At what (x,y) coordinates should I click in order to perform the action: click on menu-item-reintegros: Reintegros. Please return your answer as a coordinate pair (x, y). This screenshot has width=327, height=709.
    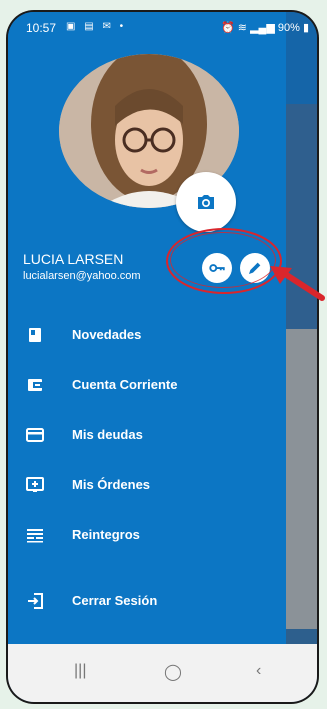
    Looking at the image, I should click on (147, 535).